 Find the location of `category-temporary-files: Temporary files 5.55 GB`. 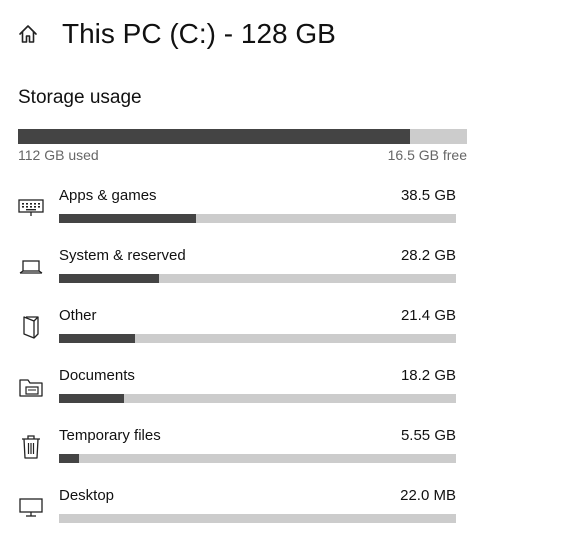

category-temporary-files: Temporary files 5.55 GB is located at coordinates (235, 454).